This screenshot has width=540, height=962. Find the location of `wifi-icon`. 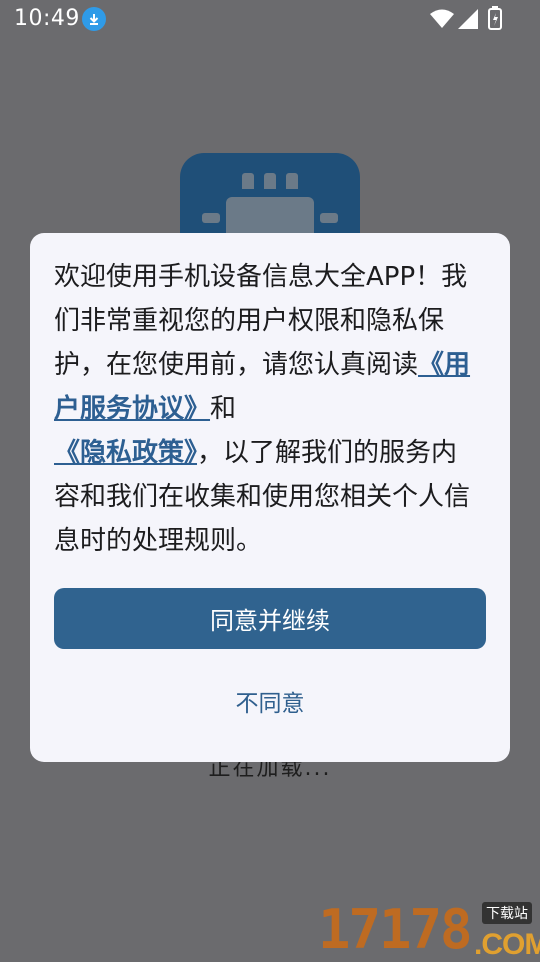

wifi-icon is located at coordinates (442, 21).